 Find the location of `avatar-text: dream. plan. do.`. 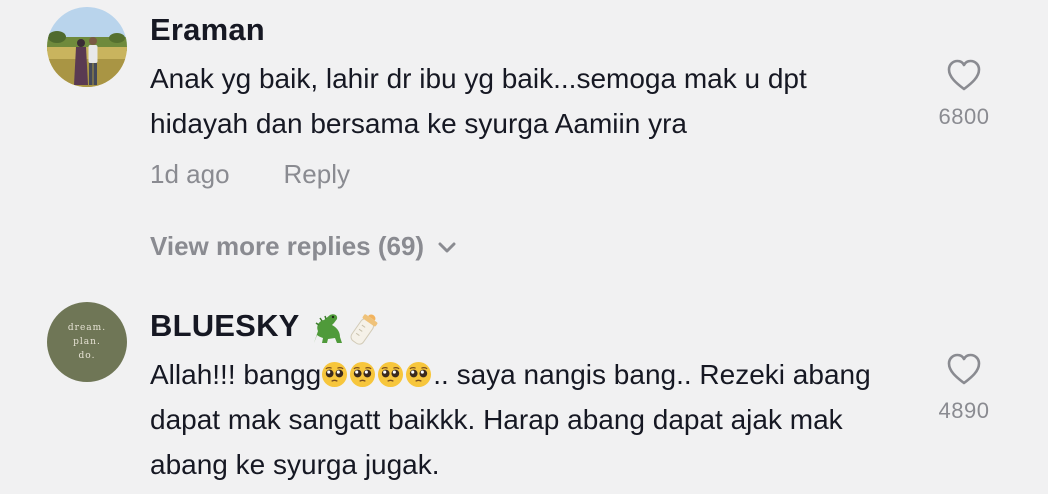

avatar-text: dream. plan. do. is located at coordinates (87, 342).